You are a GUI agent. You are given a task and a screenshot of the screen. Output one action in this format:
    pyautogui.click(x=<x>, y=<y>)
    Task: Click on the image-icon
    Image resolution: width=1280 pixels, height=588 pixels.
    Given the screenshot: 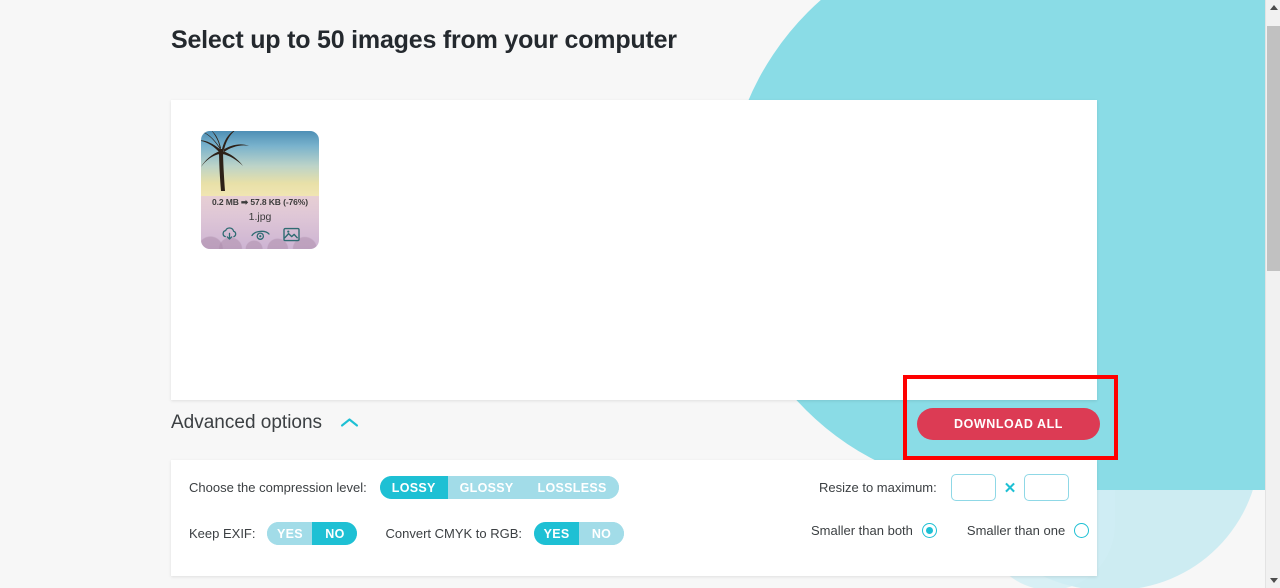 What is the action you would take?
    pyautogui.click(x=291, y=234)
    